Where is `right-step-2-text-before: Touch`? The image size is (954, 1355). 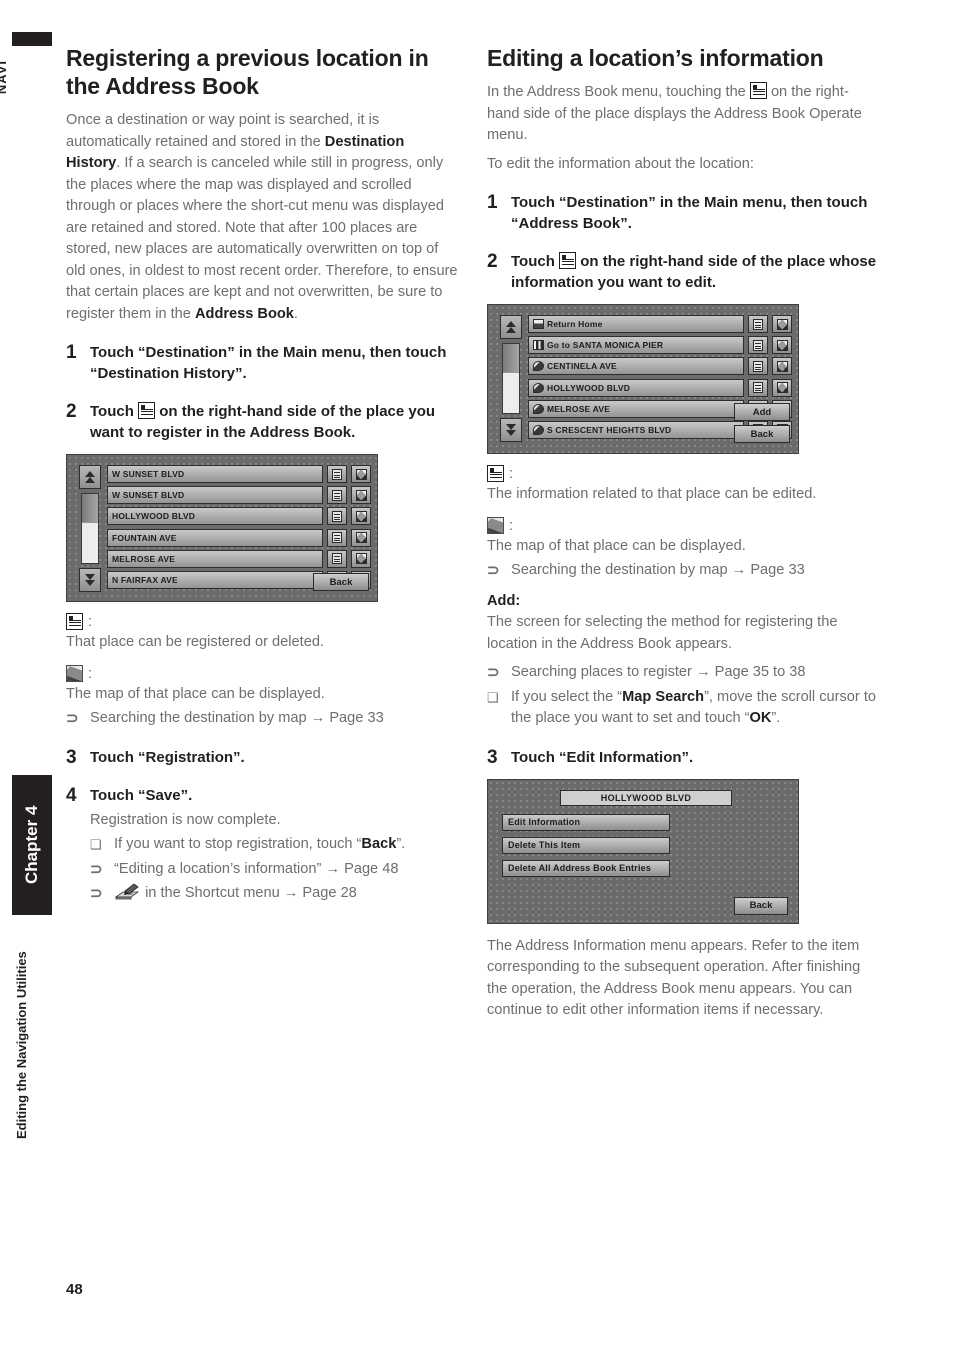
right-step-2-text-before: Touch is located at coordinates (533, 261).